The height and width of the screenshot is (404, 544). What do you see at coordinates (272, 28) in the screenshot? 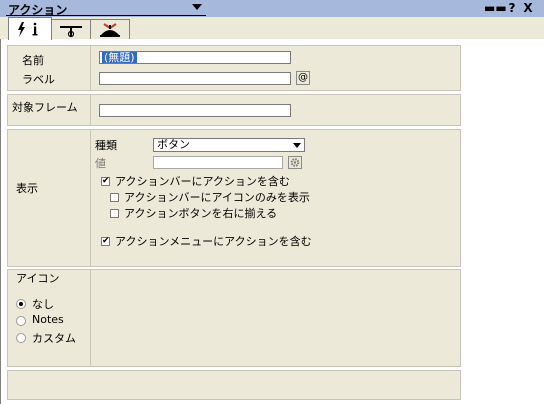
I see `tab-strip` at bounding box center [272, 28].